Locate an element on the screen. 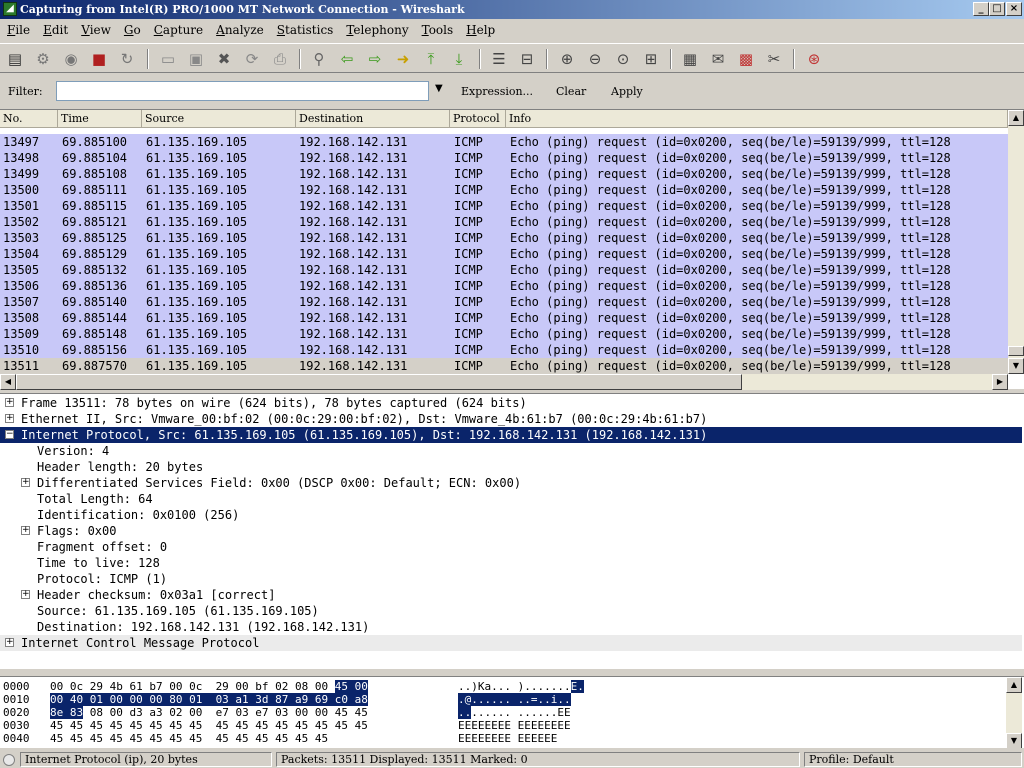 Image resolution: width=1024 pixels, height=768 pixels. bytes-vscrollbar: ▲ ▼ is located at coordinates (1014, 712).